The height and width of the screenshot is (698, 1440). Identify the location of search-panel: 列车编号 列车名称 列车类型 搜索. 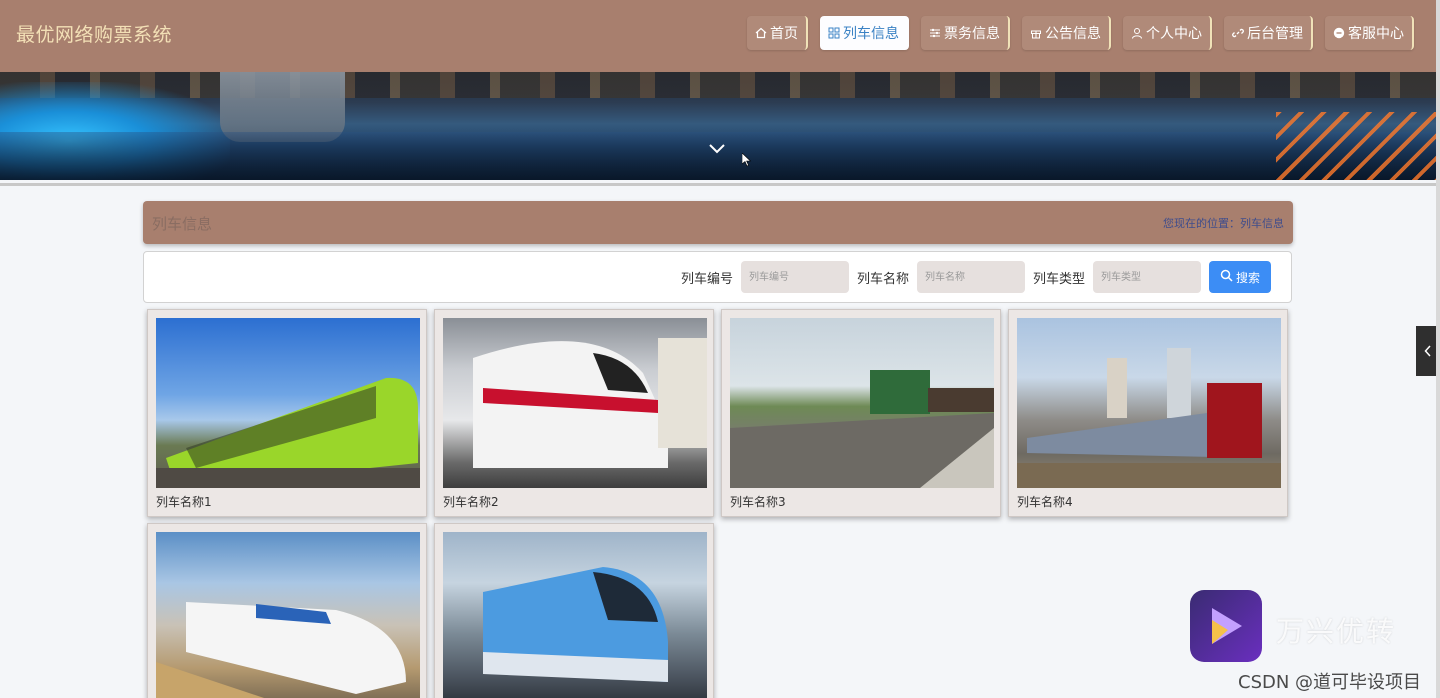
(717, 277).